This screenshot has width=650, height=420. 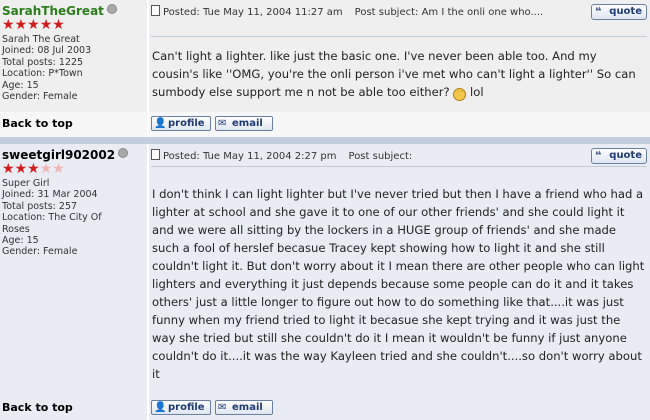 I want to click on post-date: Posted: Tue May 11, 2004 2:27 pm, so click(x=250, y=156).